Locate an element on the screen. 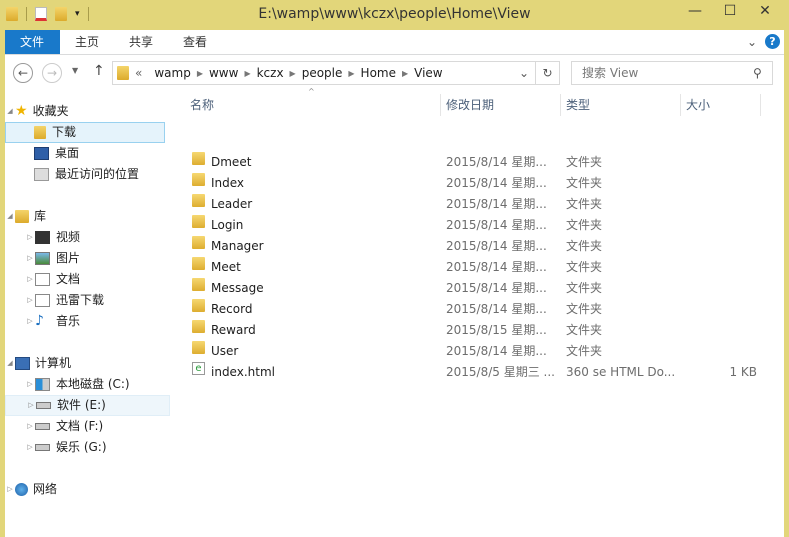  nav-item-thunder: ▷ 迅雷下载 is located at coordinates (85, 300).